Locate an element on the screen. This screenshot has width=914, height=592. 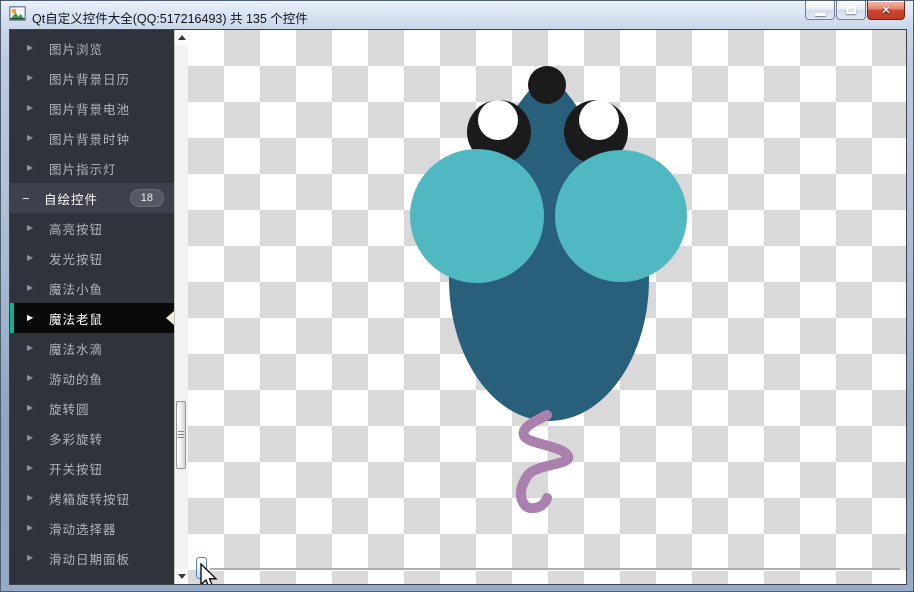
sidebar-item-image-browse: ▶ 图片浏览 is located at coordinates (92, 48).